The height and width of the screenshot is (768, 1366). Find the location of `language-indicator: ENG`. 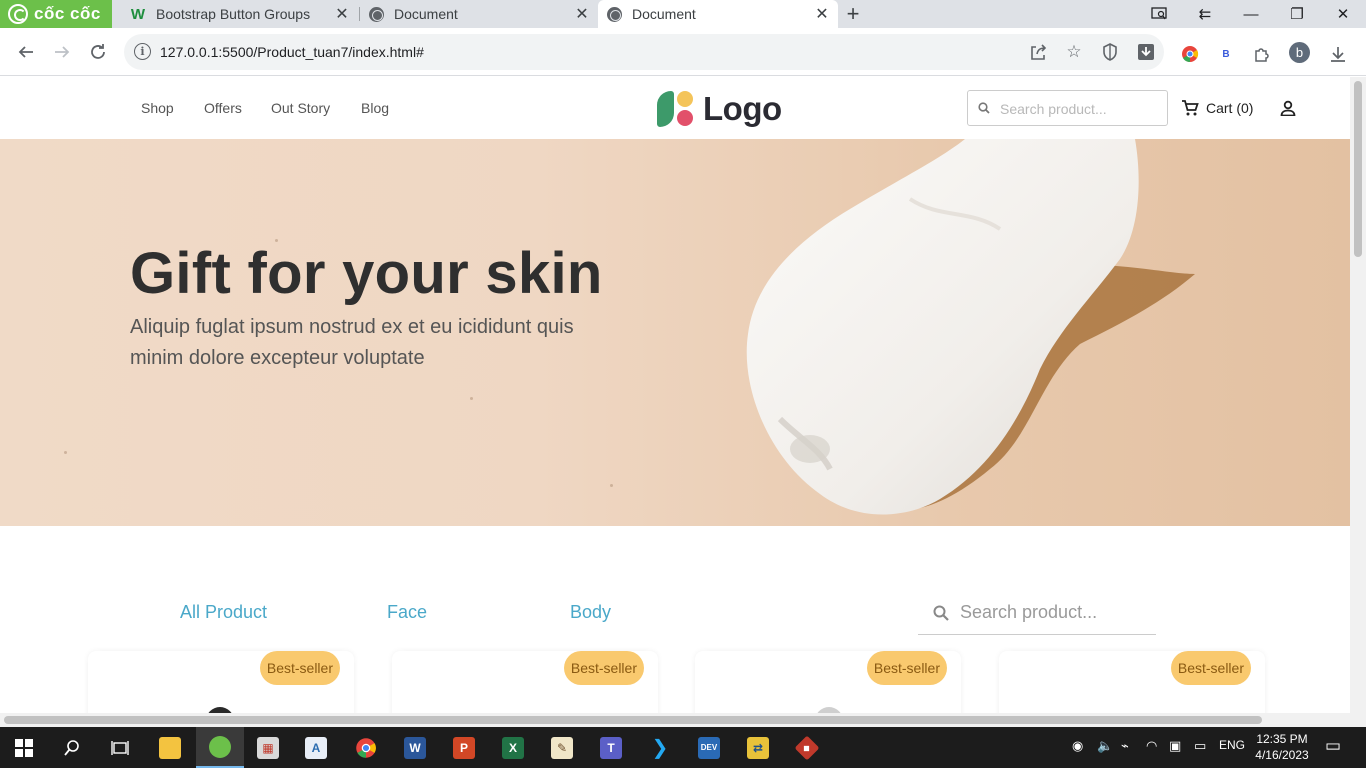

language-indicator: ENG is located at coordinates (1232, 745).